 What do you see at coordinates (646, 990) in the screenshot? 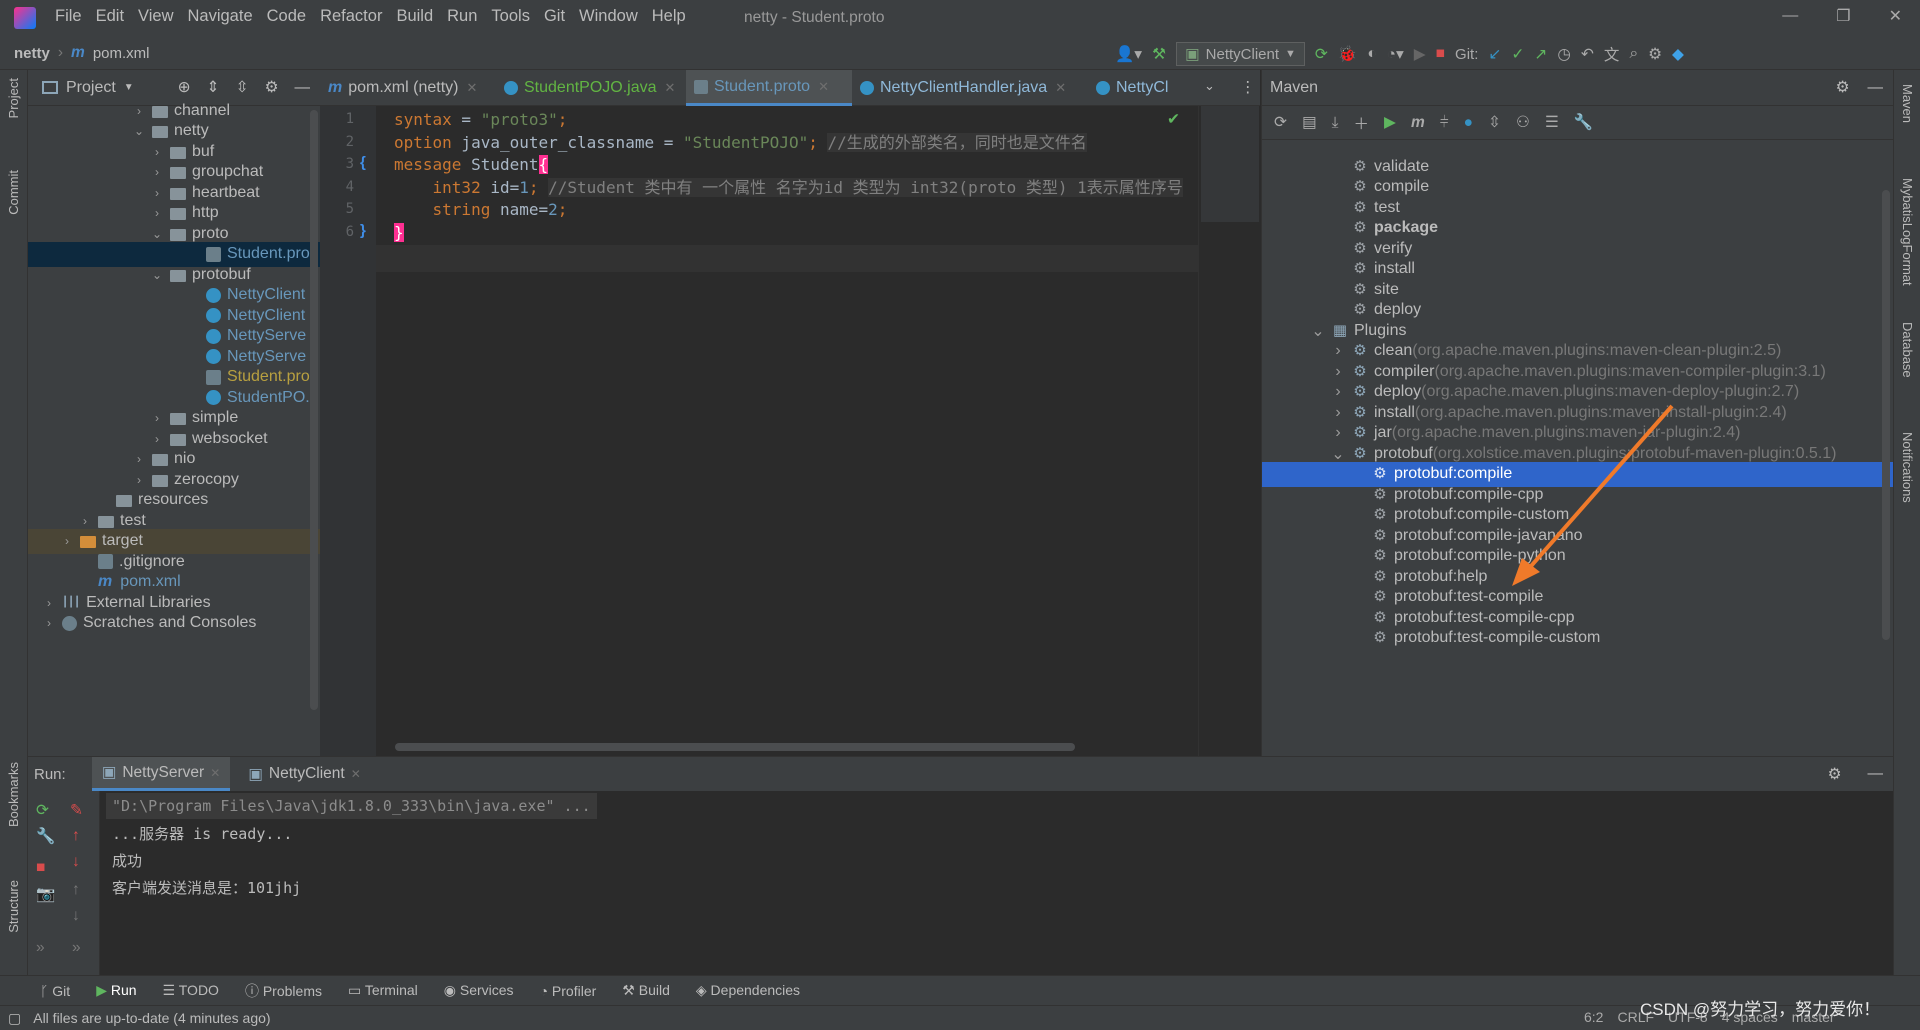
I see `build-tool-button: ⚒ Build` at bounding box center [646, 990].